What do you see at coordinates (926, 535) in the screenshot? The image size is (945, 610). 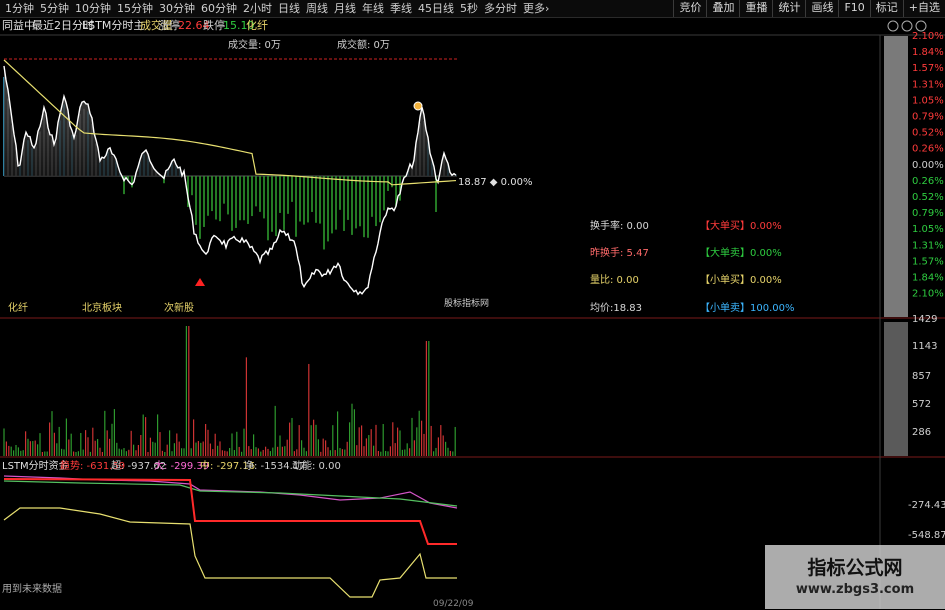 I see `fund-axis-label: -548.87` at bounding box center [926, 535].